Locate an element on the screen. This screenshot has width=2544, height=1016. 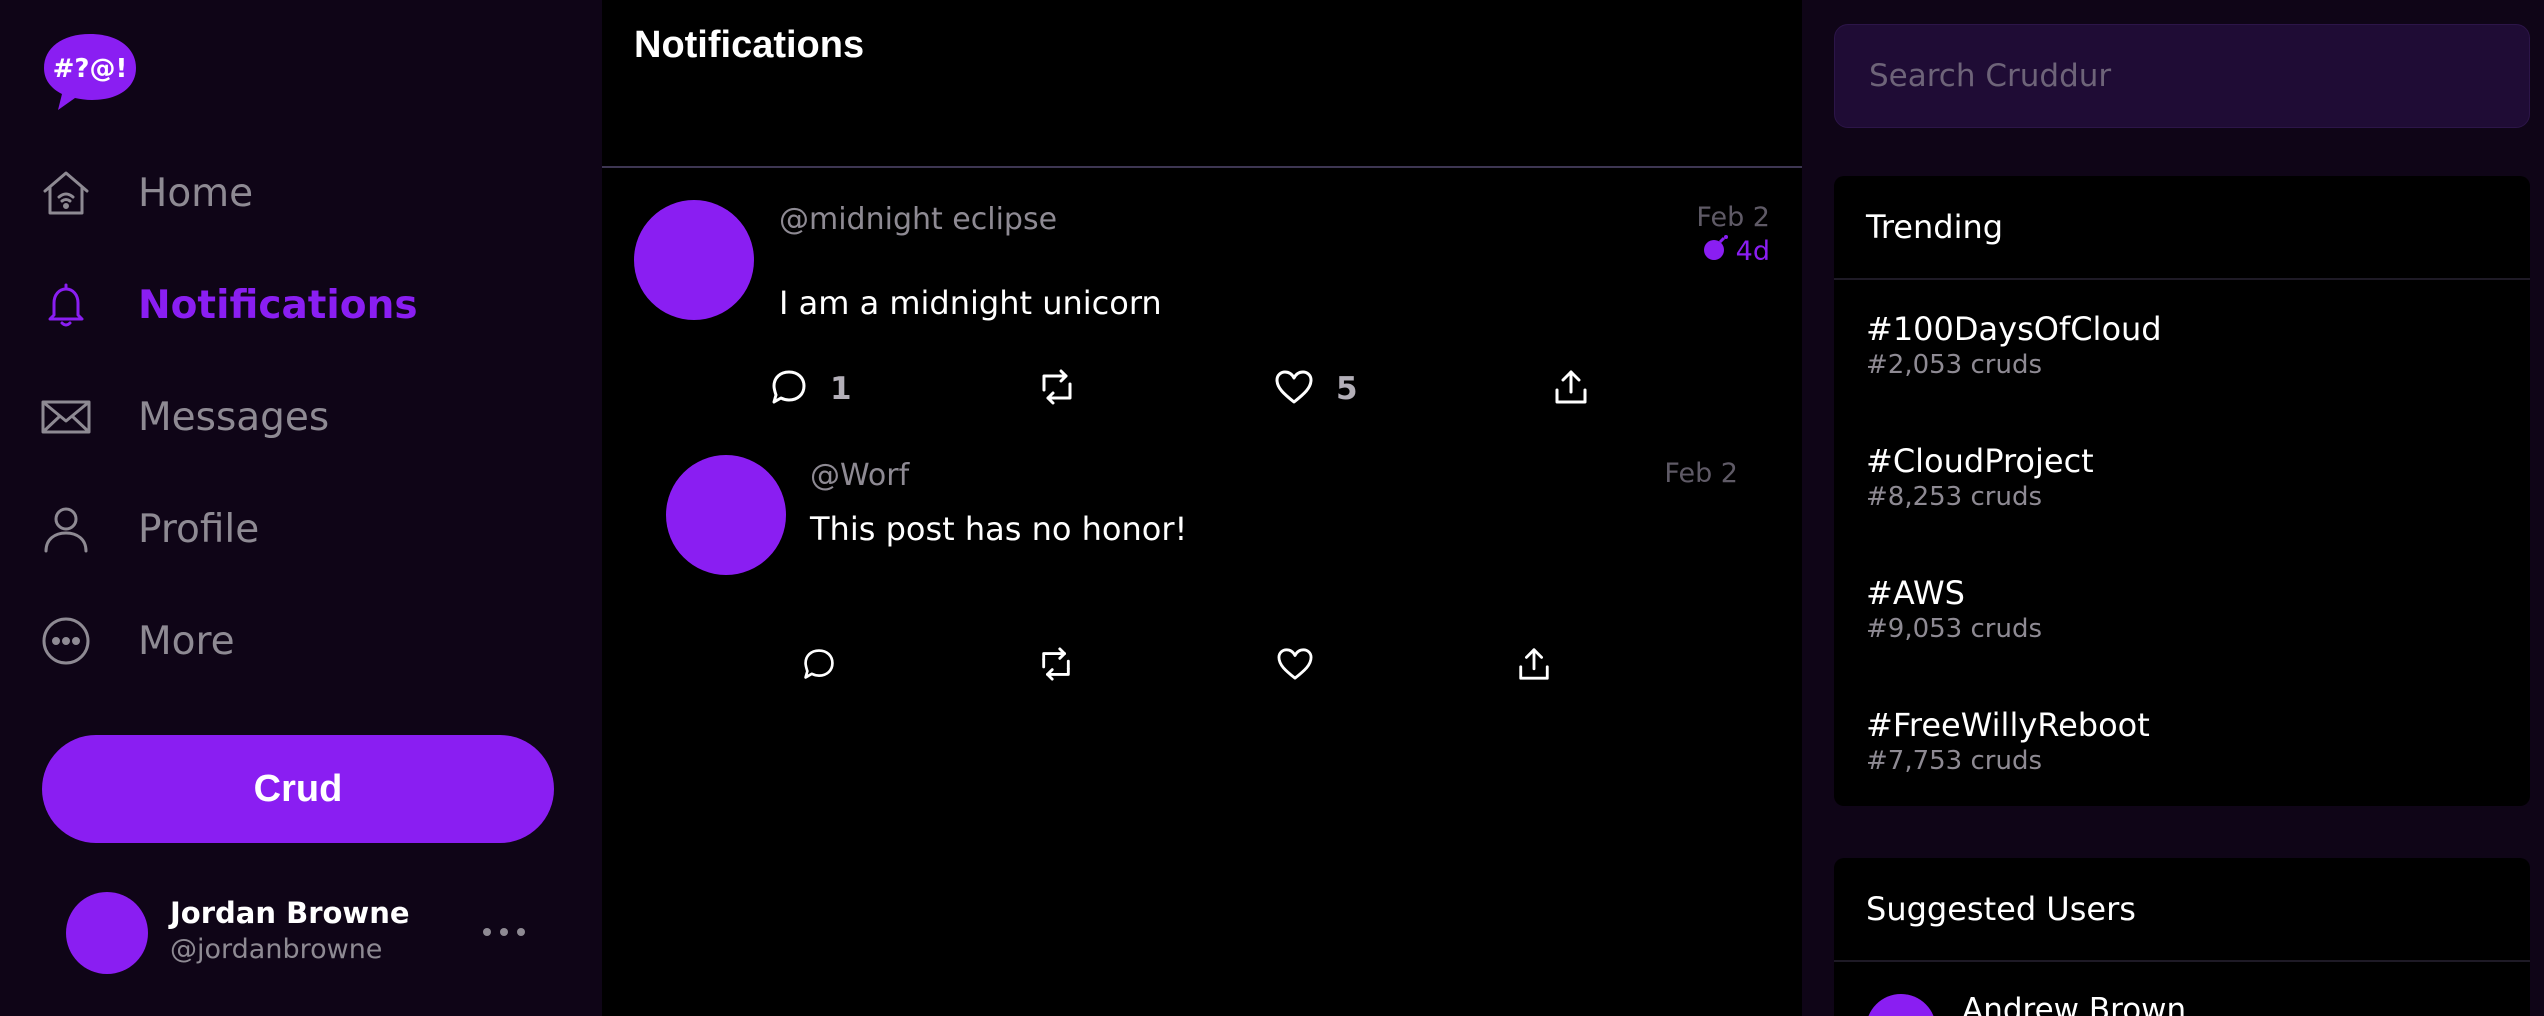
user-handle: @jordanbrowne is located at coordinates (276, 949).